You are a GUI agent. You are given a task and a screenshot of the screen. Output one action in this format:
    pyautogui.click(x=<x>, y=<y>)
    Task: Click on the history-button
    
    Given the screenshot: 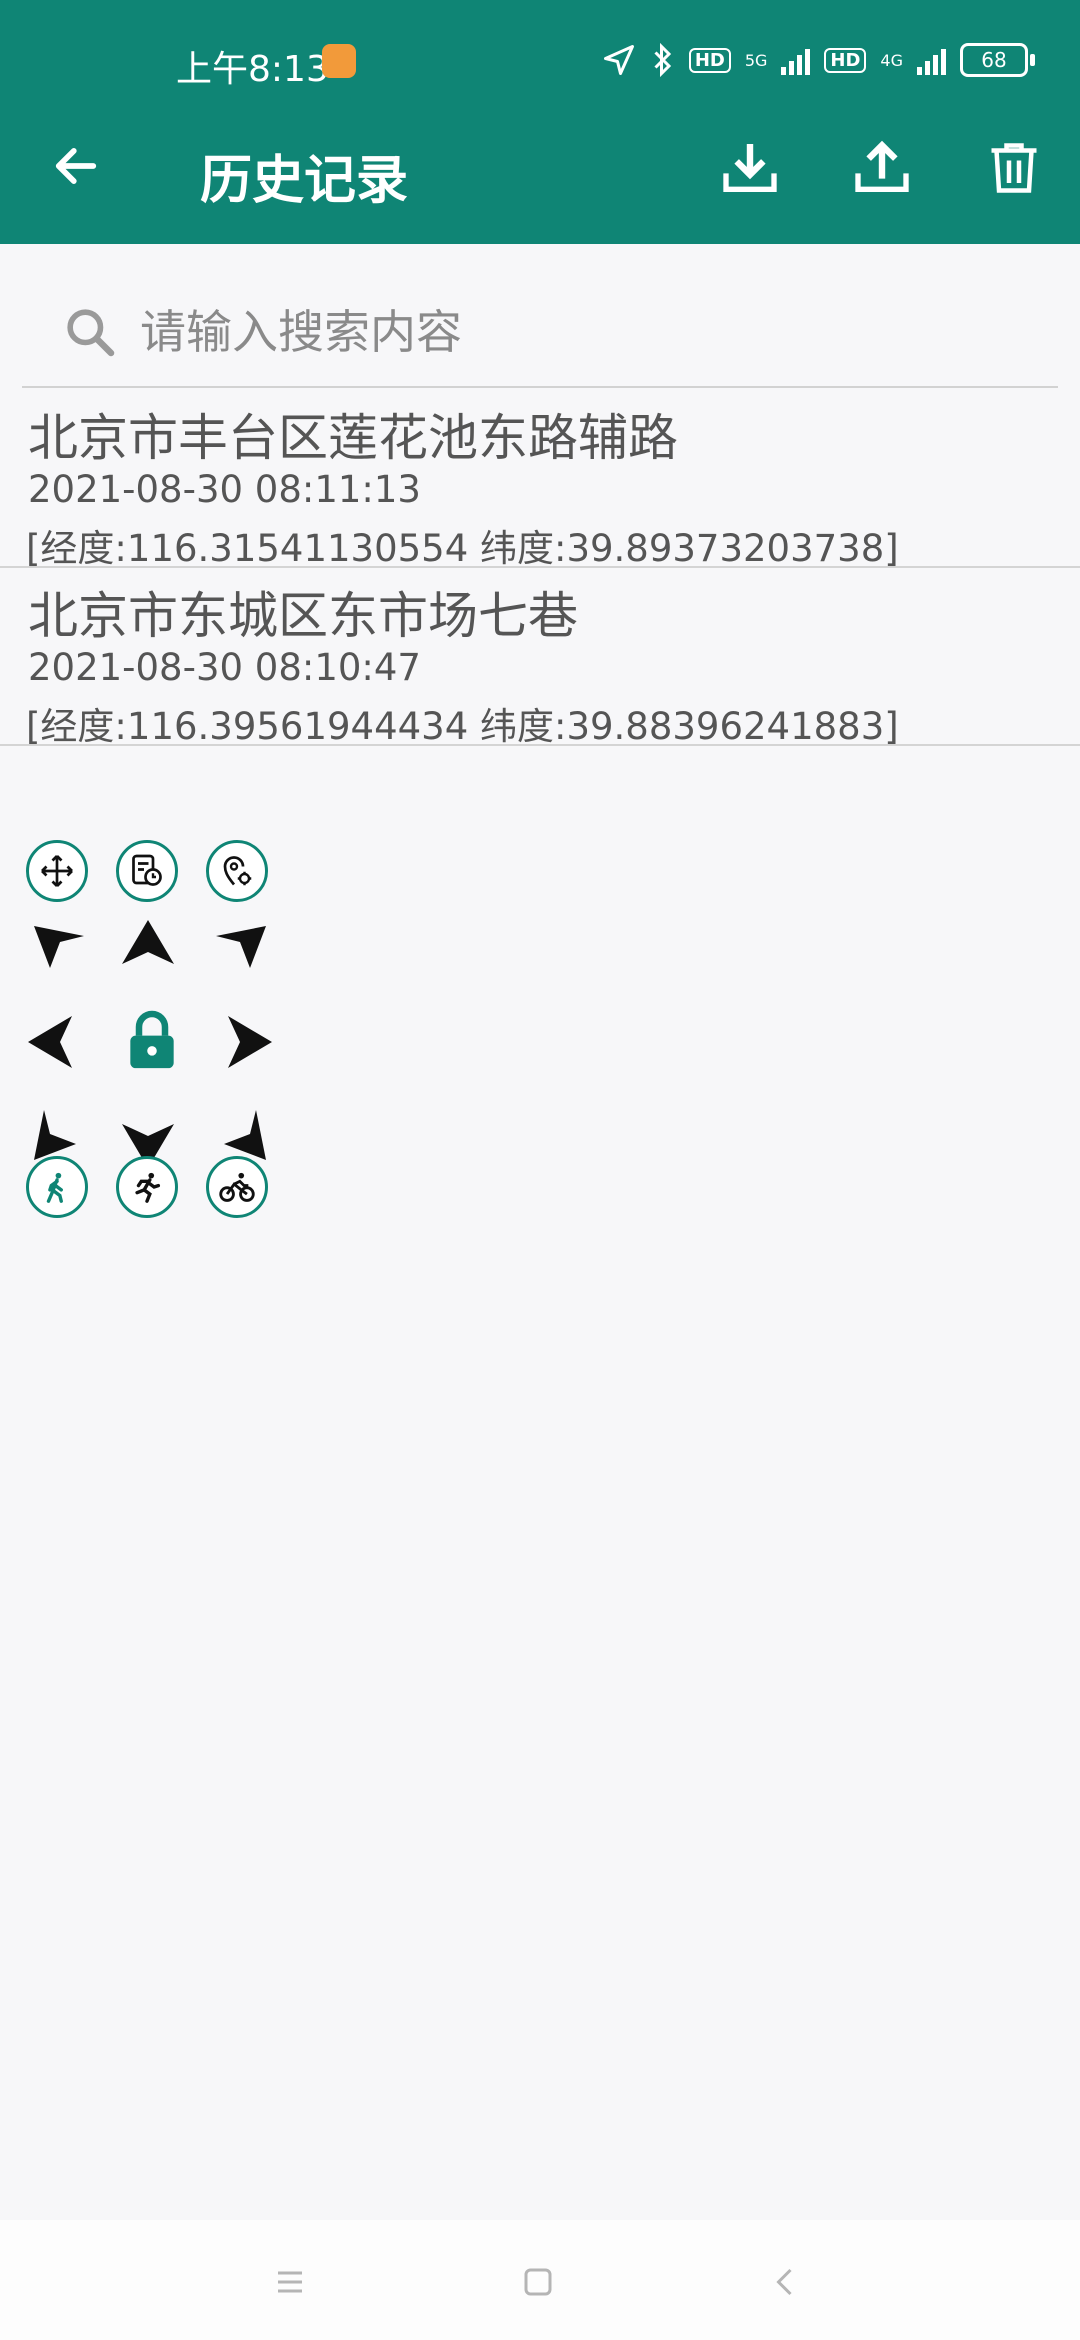 What is the action you would take?
    pyautogui.click(x=147, y=871)
    